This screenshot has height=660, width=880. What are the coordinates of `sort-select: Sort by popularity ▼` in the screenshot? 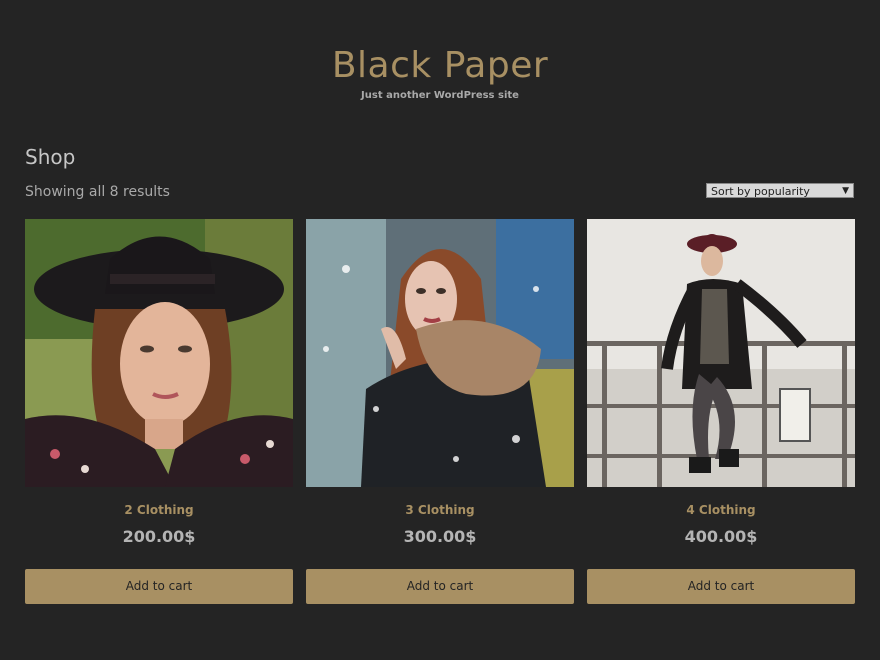 It's located at (780, 190).